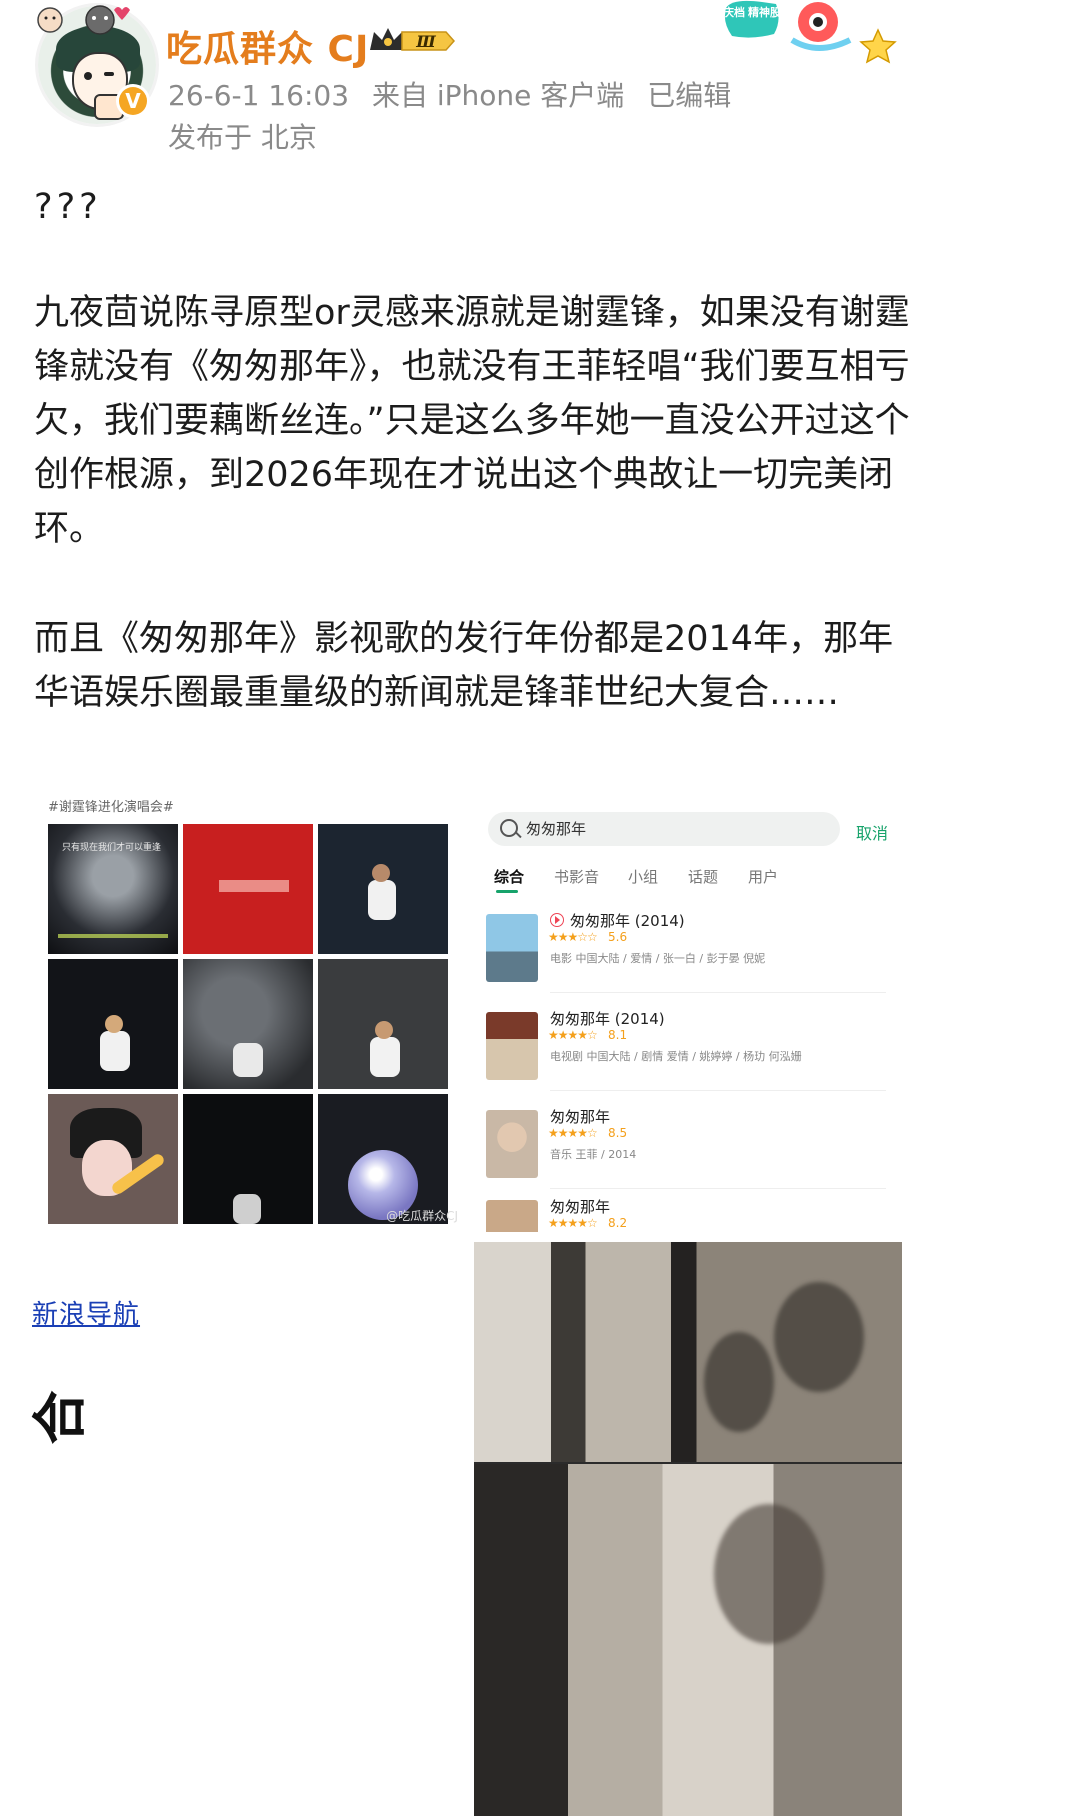  Describe the element at coordinates (111, 807) in the screenshot. I see `collage-caption: #谢霆锋进化演唱会#` at that location.